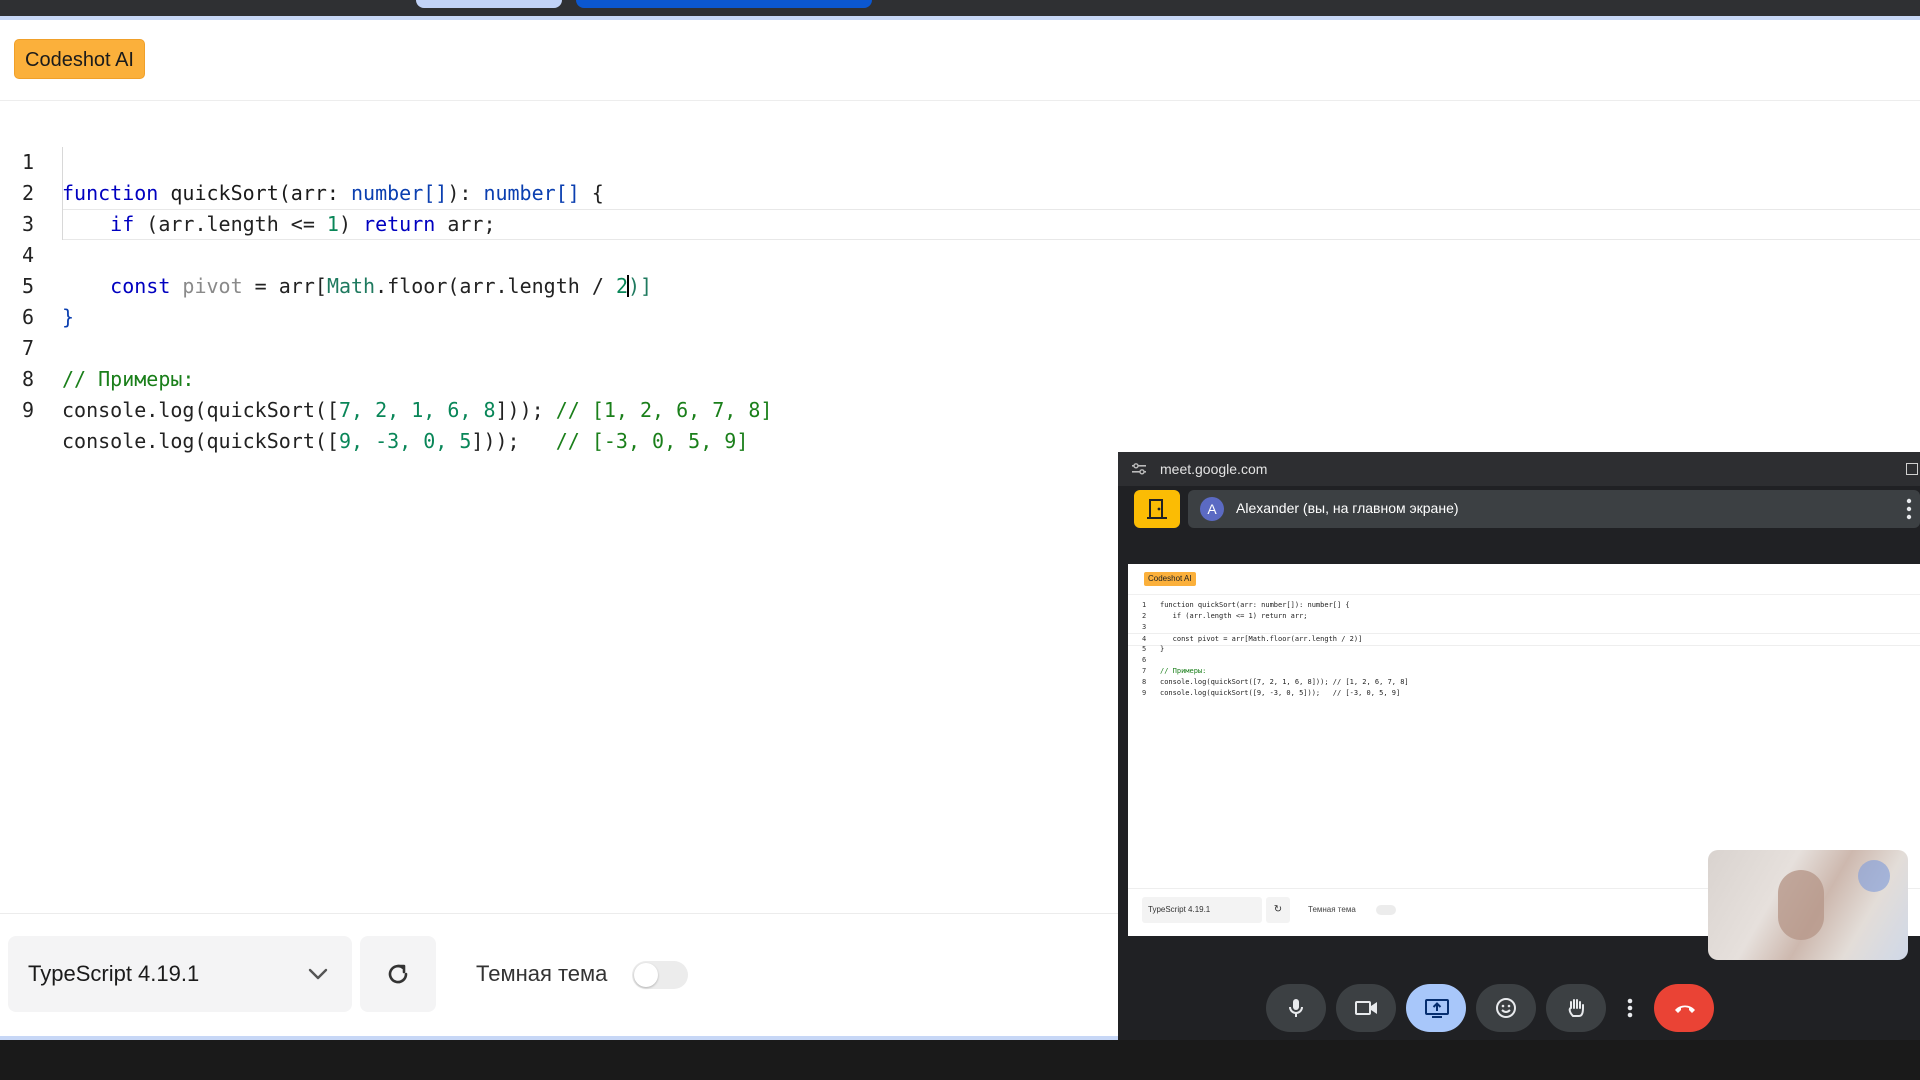  What do you see at coordinates (27, 410) in the screenshot?
I see `line-number: 9` at bounding box center [27, 410].